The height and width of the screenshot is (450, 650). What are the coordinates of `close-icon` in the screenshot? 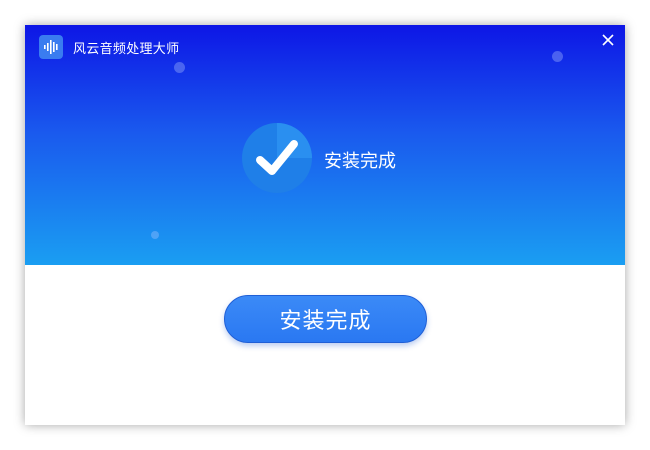 It's located at (608, 40).